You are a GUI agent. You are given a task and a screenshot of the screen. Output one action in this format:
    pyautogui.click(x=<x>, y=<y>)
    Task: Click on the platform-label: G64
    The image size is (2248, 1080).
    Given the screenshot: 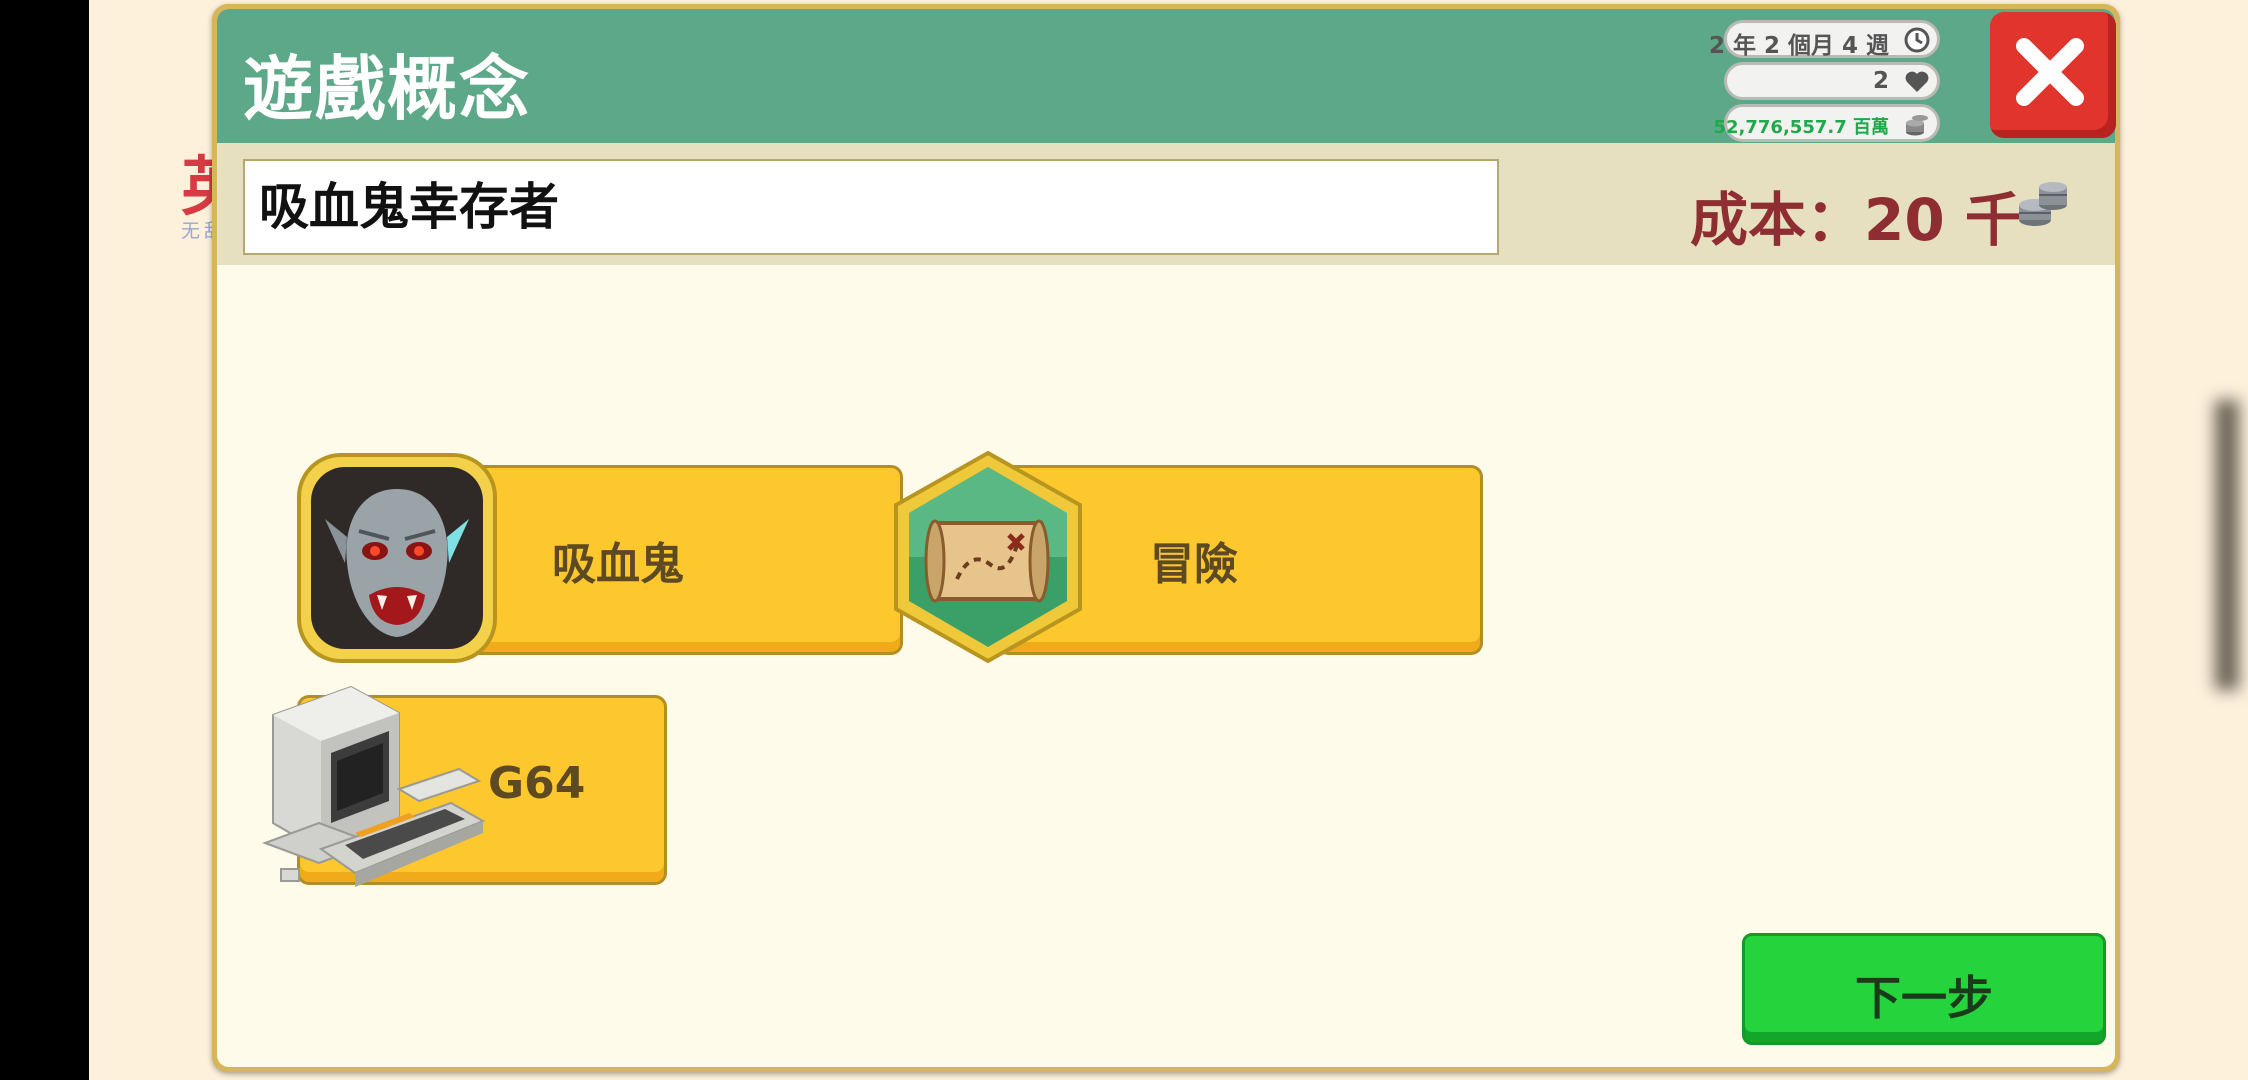 What is the action you would take?
    pyautogui.click(x=537, y=783)
    